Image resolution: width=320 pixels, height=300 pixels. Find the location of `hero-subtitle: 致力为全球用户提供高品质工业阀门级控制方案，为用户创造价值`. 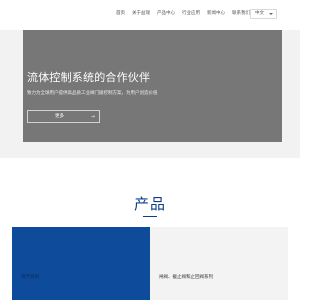

hero-subtitle: 致力为全球用户提供高品质工业阀门级控制方案，为用户创造价值 is located at coordinates (92, 93).